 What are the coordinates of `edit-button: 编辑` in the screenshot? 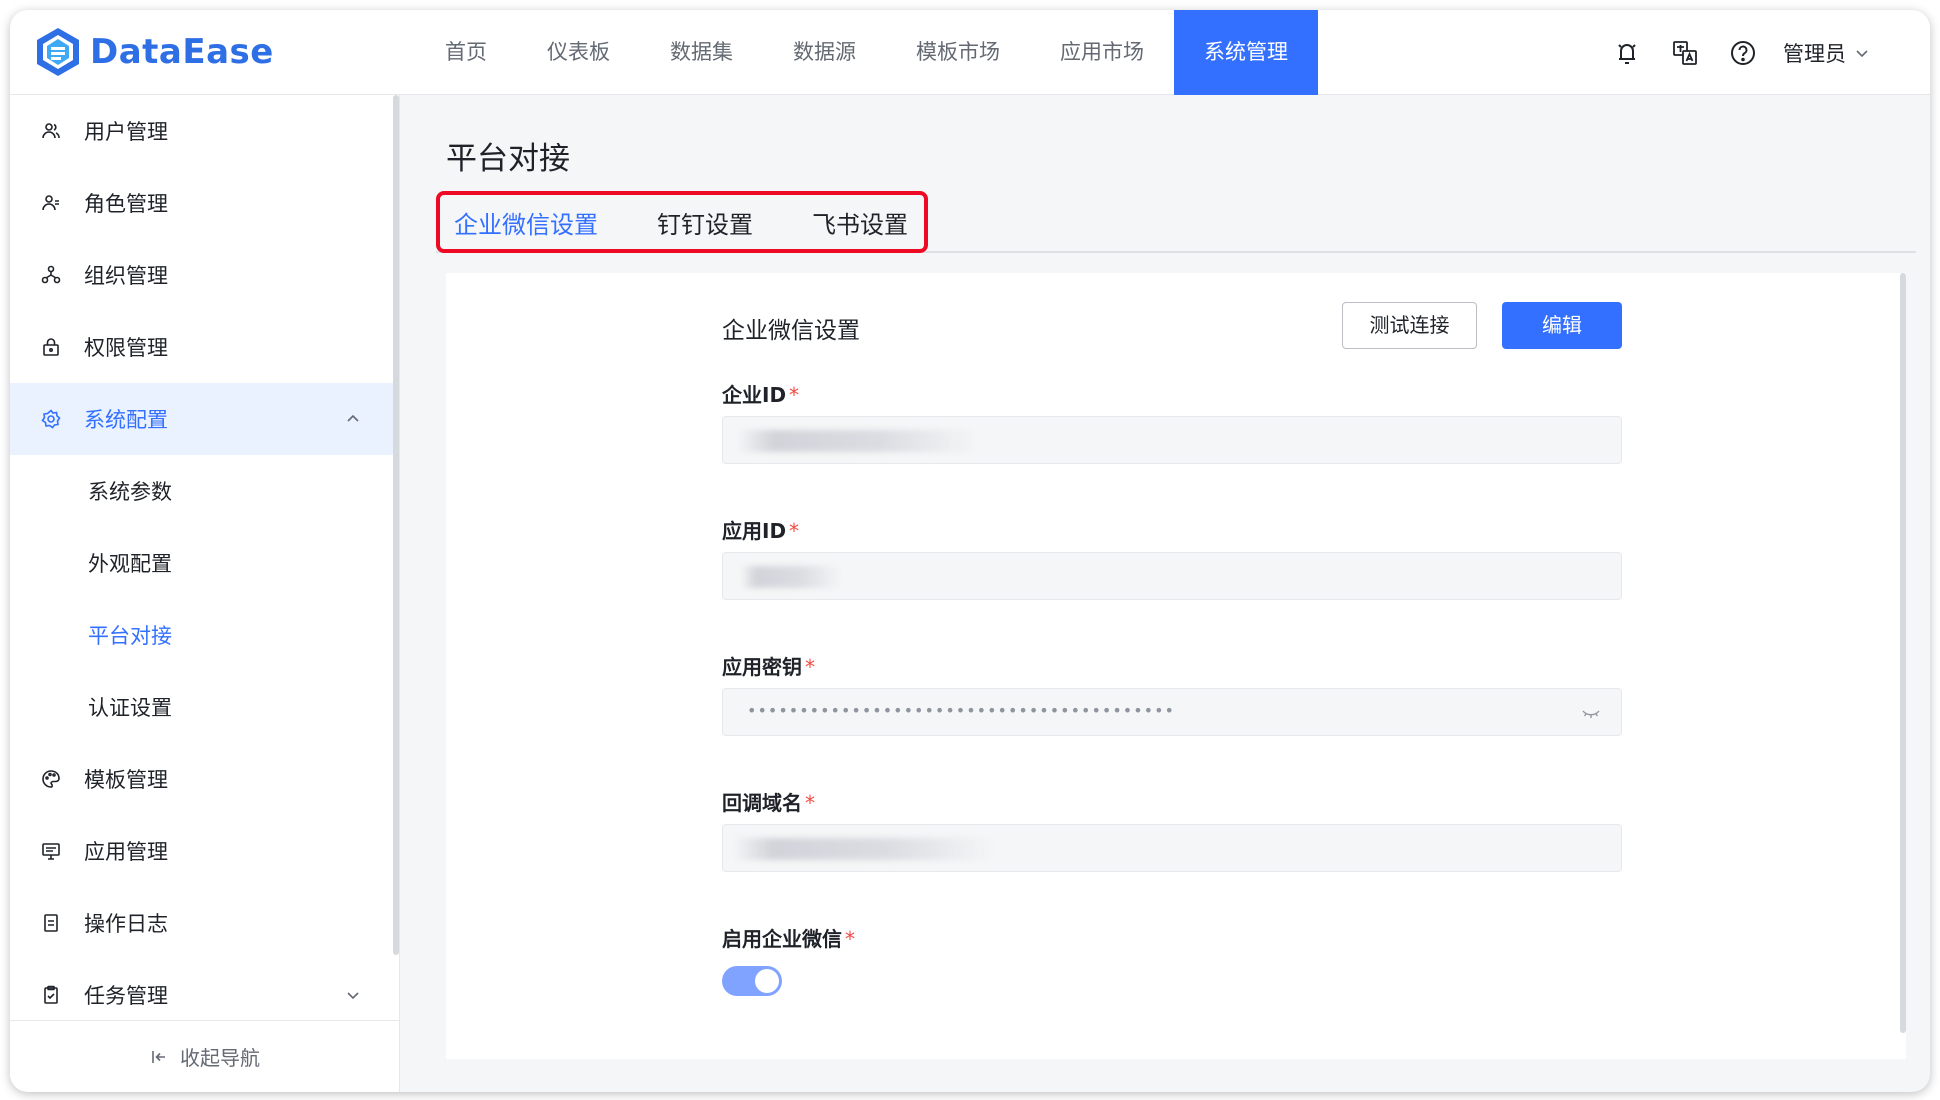 It's located at (1562, 325).